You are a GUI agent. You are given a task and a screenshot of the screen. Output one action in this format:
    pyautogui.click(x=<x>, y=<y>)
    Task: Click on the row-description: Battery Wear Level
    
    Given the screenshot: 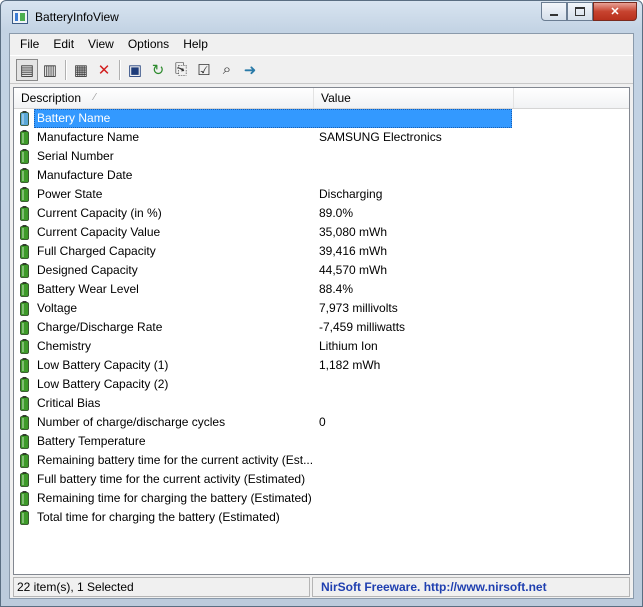 What is the action you would take?
    pyautogui.click(x=88, y=289)
    